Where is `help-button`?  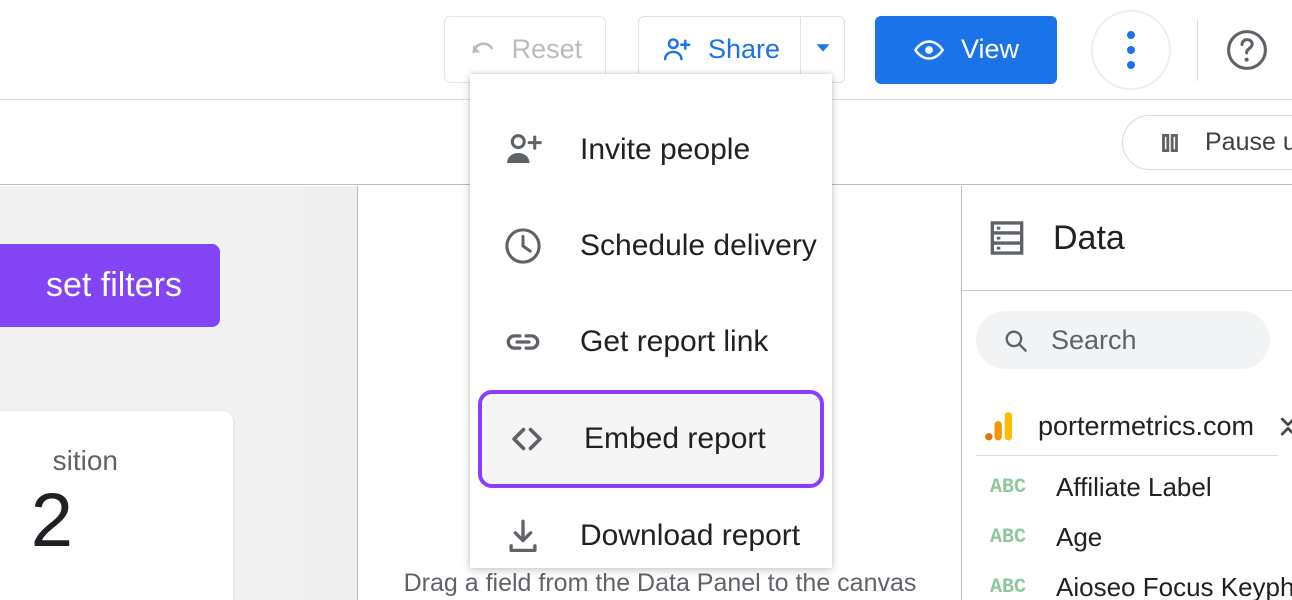 help-button is located at coordinates (1247, 50).